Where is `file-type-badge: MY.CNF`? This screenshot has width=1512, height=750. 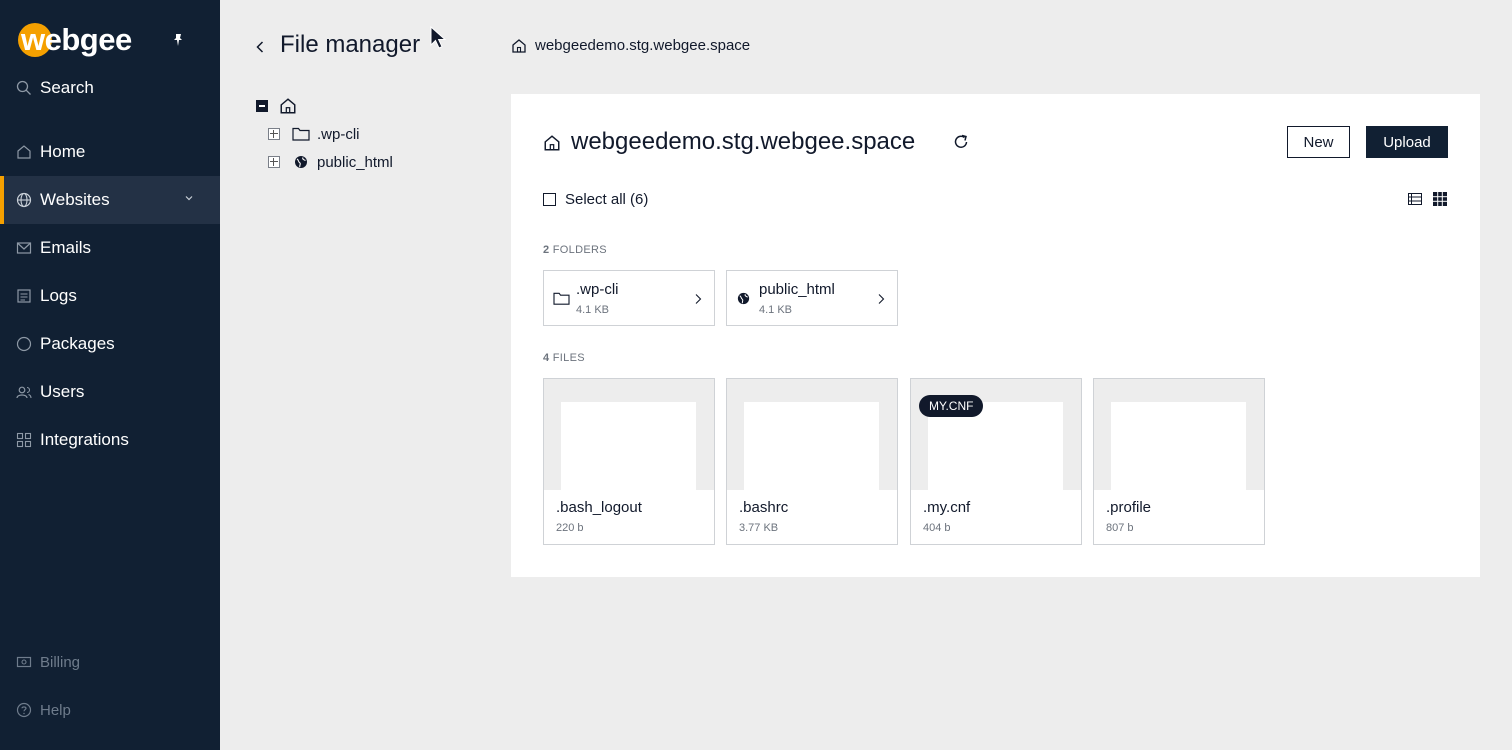
file-type-badge: MY.CNF is located at coordinates (951, 406).